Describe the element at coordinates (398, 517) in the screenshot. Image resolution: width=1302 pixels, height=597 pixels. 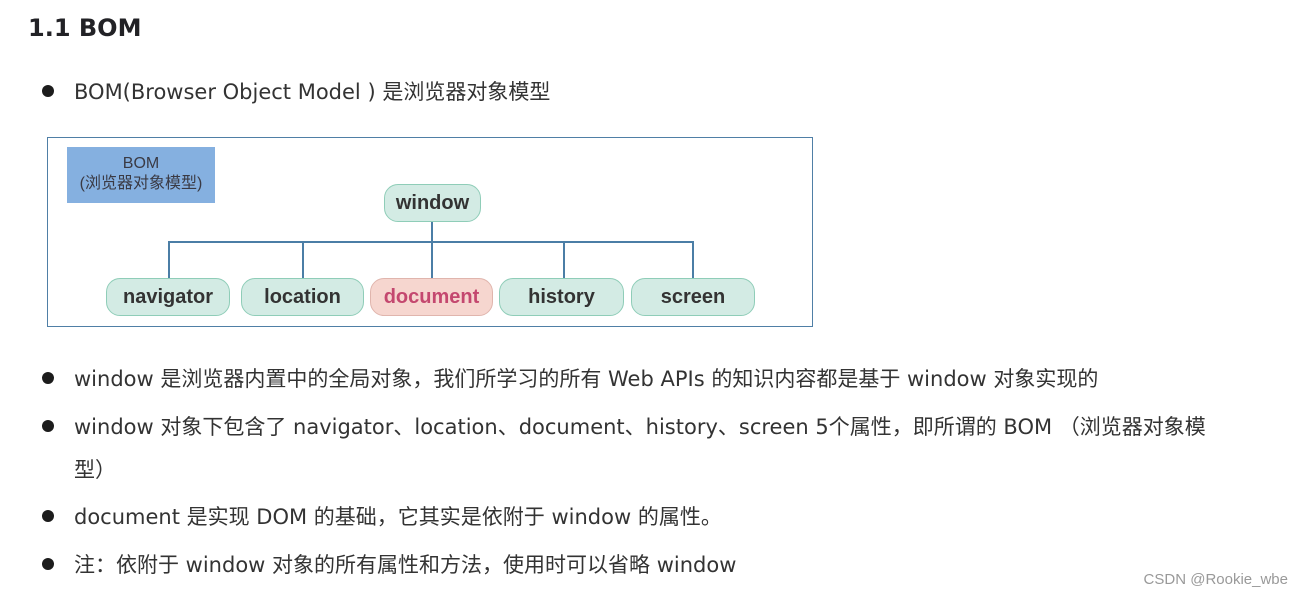
I see `bullet-text: document 是实现 DOM 的基础，它其实是依附于 window 的属性。` at that location.